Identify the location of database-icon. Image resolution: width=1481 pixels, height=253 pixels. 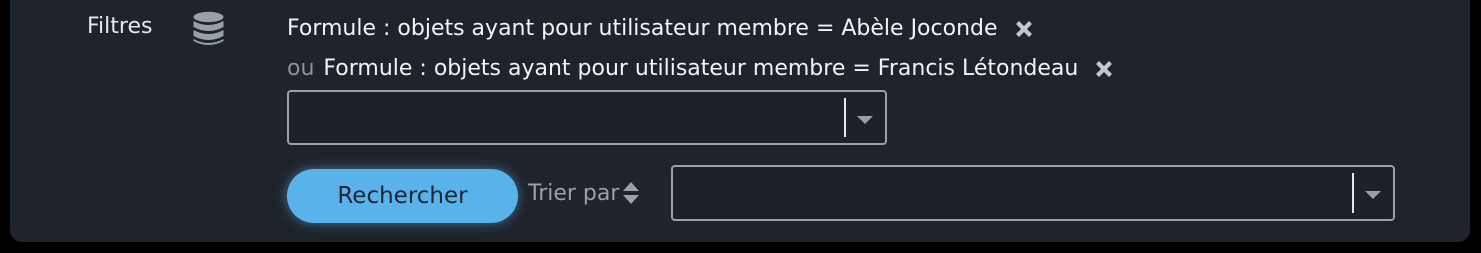
(208, 28).